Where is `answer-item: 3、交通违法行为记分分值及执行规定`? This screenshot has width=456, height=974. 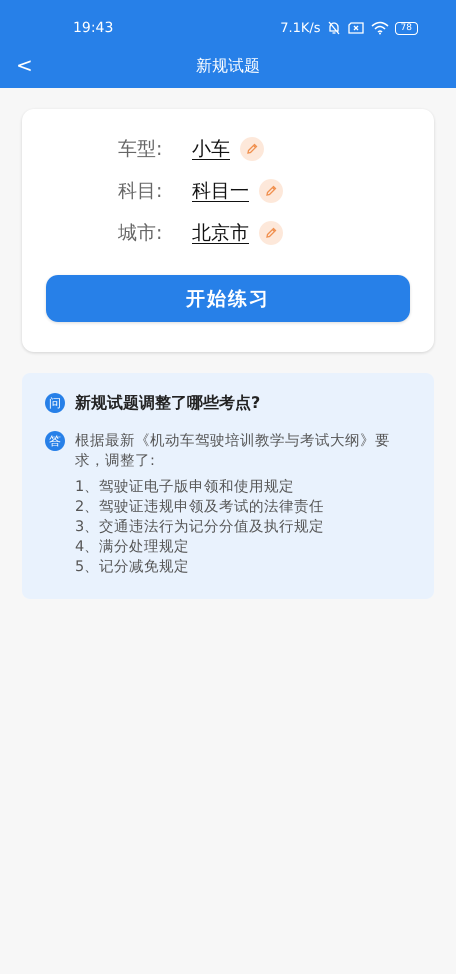 answer-item: 3、交通违法行为记分分值及执行规定 is located at coordinates (199, 527).